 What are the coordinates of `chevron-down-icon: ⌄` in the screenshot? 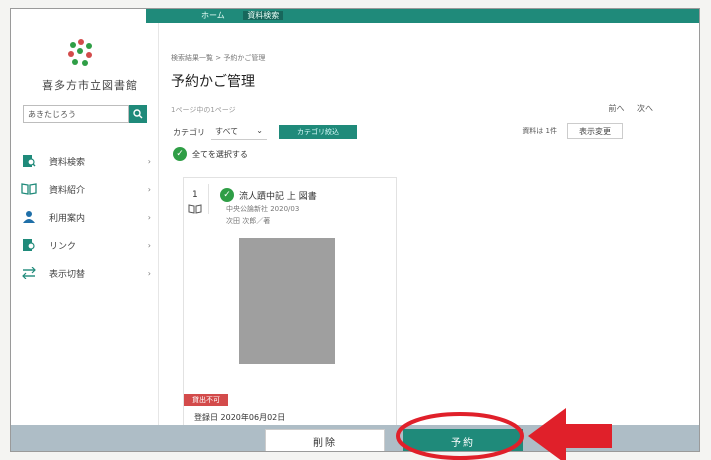 It's located at (259, 130).